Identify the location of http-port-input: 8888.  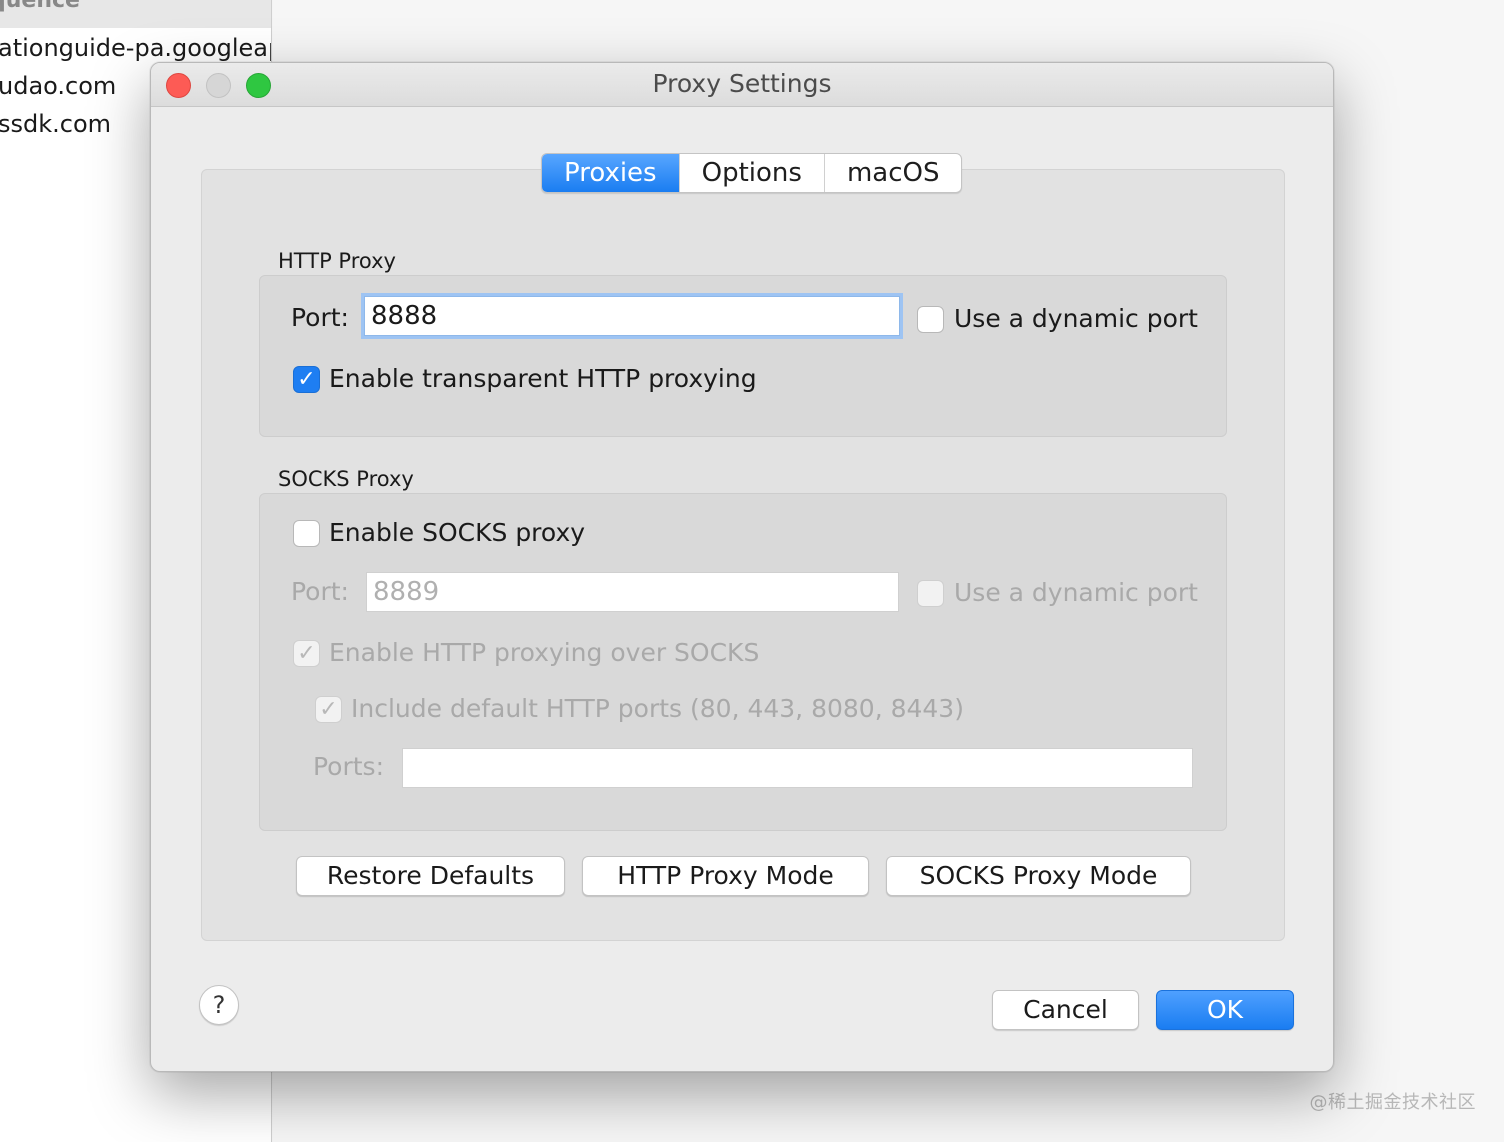
(632, 316).